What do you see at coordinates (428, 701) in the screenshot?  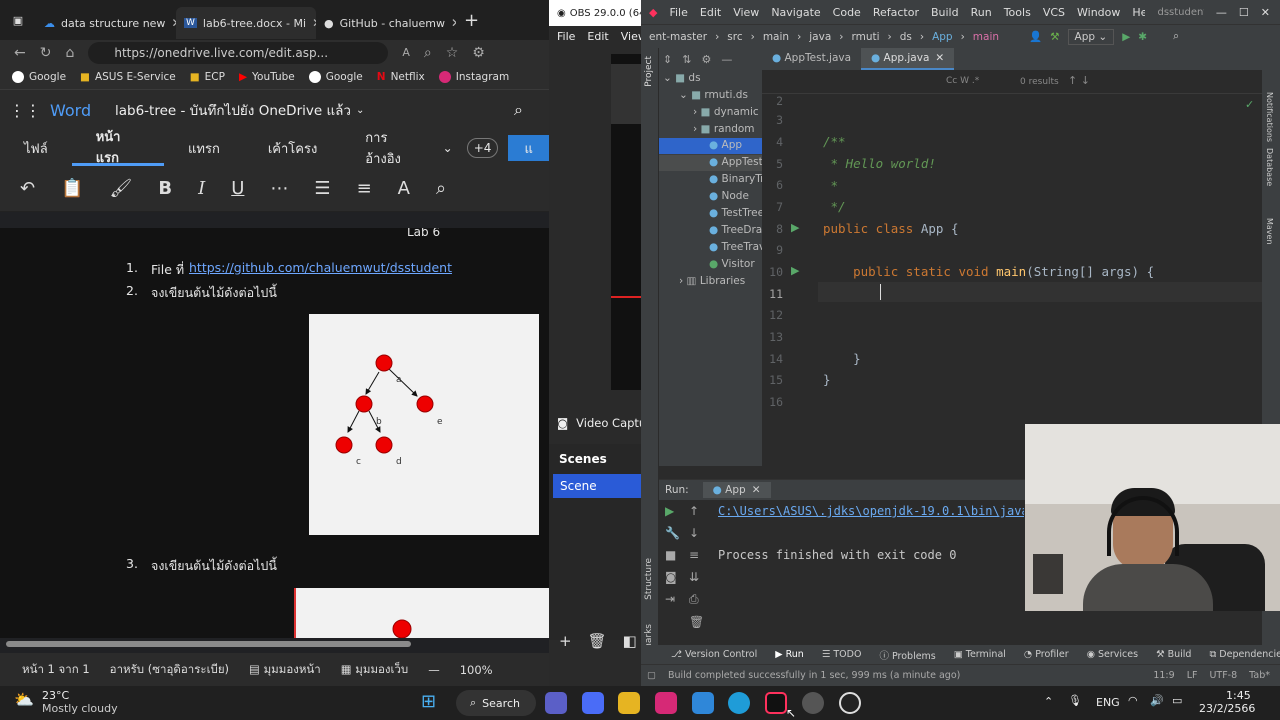 I see `start-icon: ⊞` at bounding box center [428, 701].